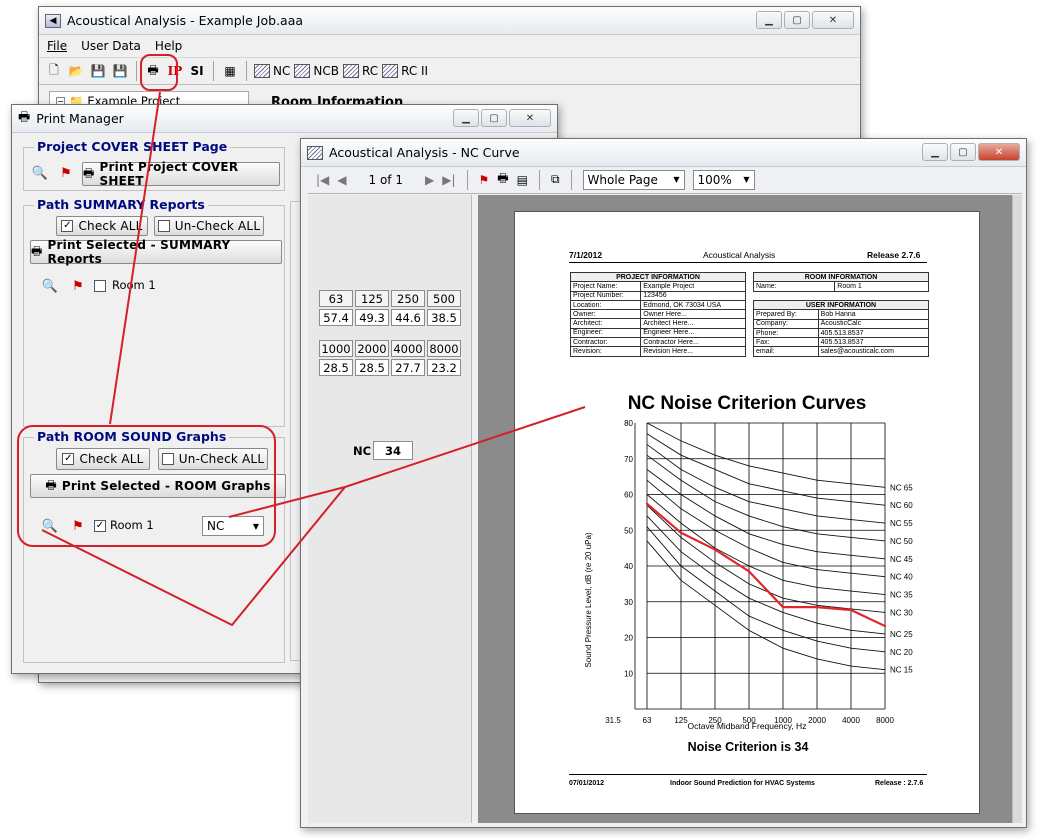  I want to click on nc-curve-button: NC, so click(272, 71).